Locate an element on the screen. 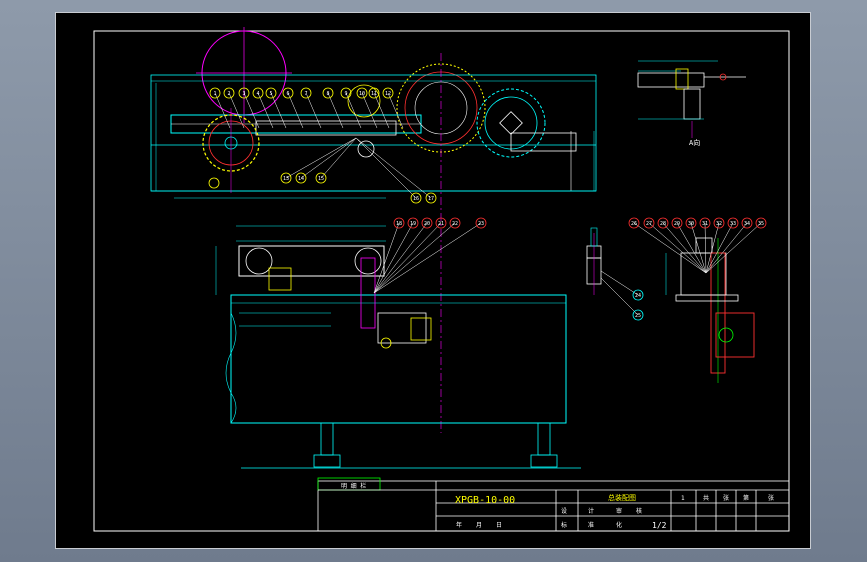 The height and width of the screenshot is (562, 867). front-conveyor is located at coordinates (311, 261).